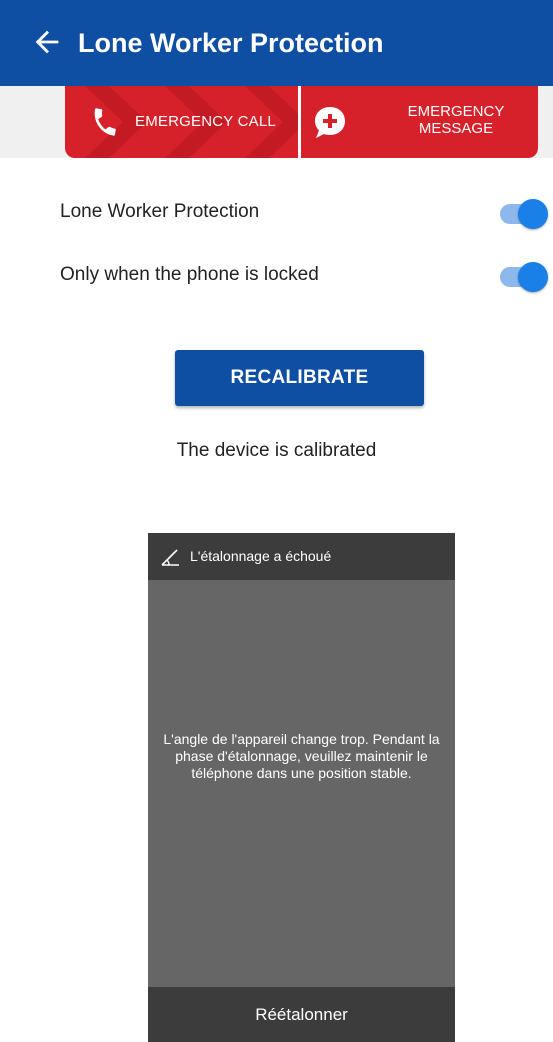  What do you see at coordinates (276, 450) in the screenshot?
I see `calibration-status: The device is calibrated` at bounding box center [276, 450].